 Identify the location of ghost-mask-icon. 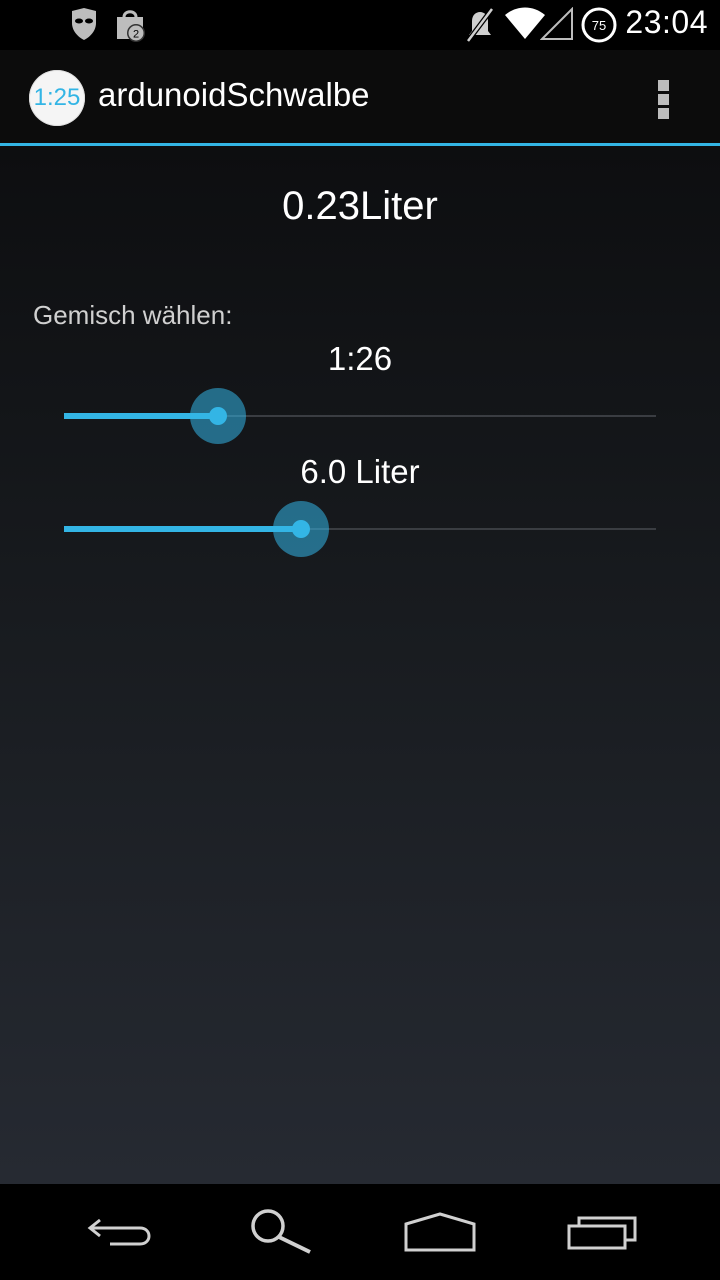
(84, 26).